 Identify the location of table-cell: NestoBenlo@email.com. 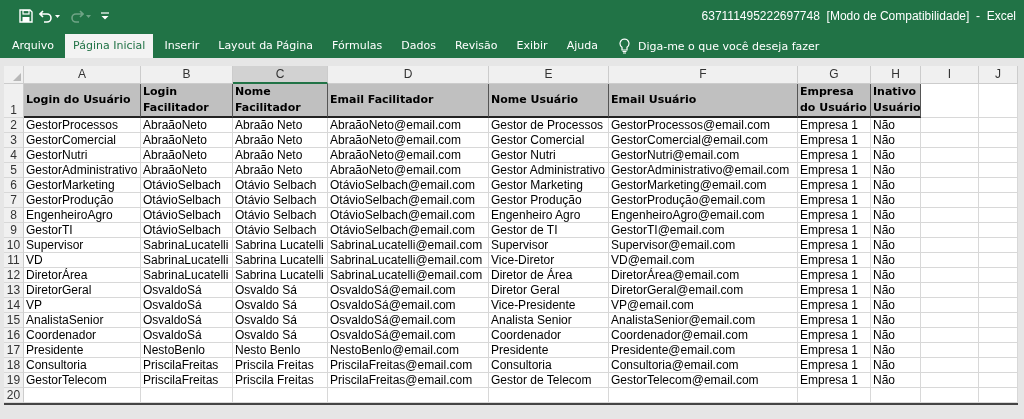
(408, 350).